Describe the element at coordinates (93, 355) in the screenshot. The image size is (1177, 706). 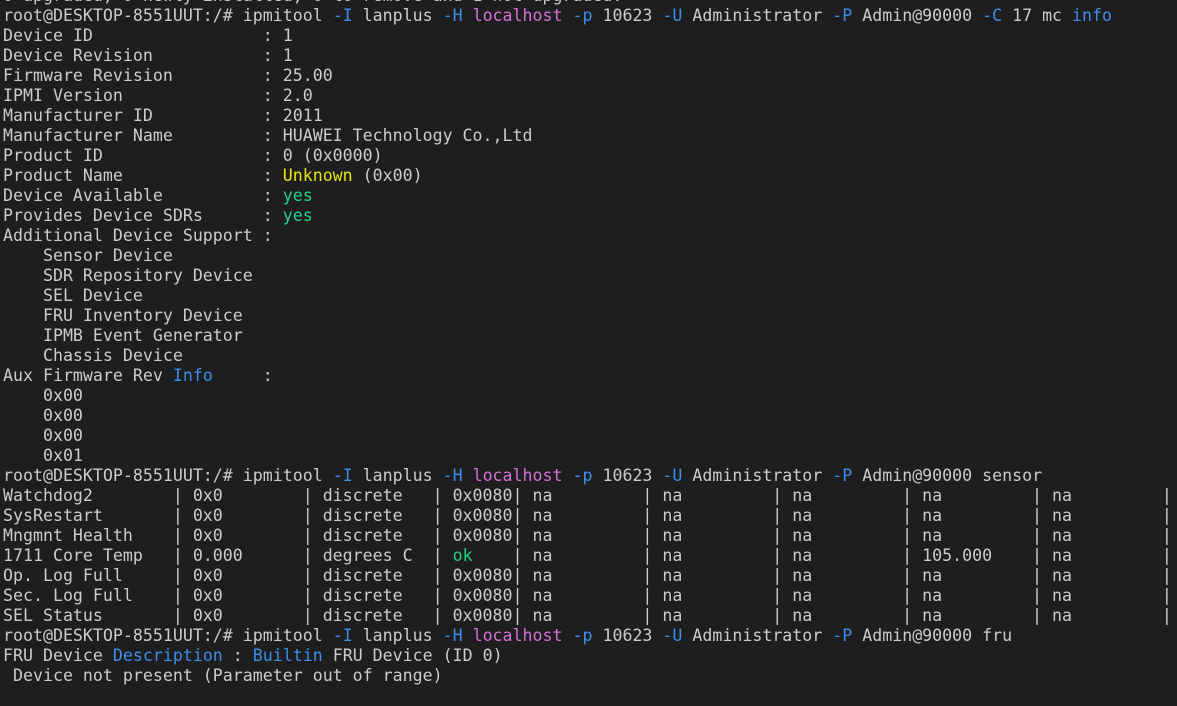
I see `terminal-text-segment: Chassis Device` at that location.